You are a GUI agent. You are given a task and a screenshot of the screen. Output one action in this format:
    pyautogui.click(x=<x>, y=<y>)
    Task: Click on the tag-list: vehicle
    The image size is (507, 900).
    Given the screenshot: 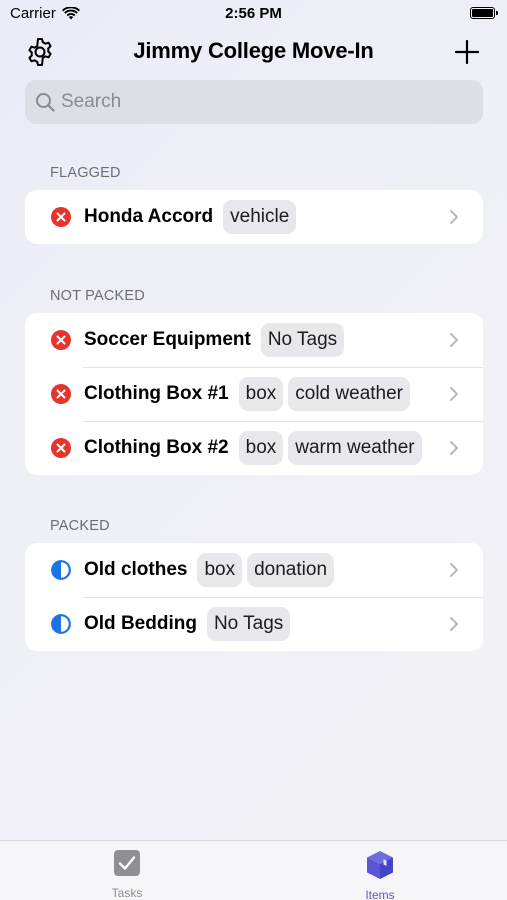 What is the action you would take?
    pyautogui.click(x=260, y=217)
    